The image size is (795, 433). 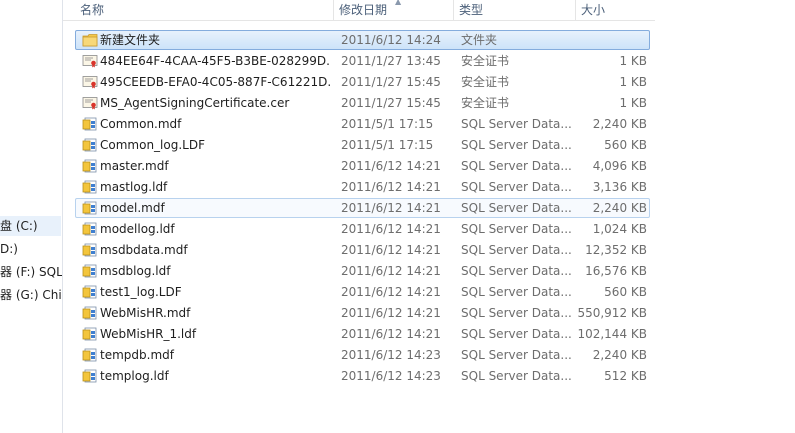 I want to click on column-header-date: 修改日期, so click(x=393, y=10).